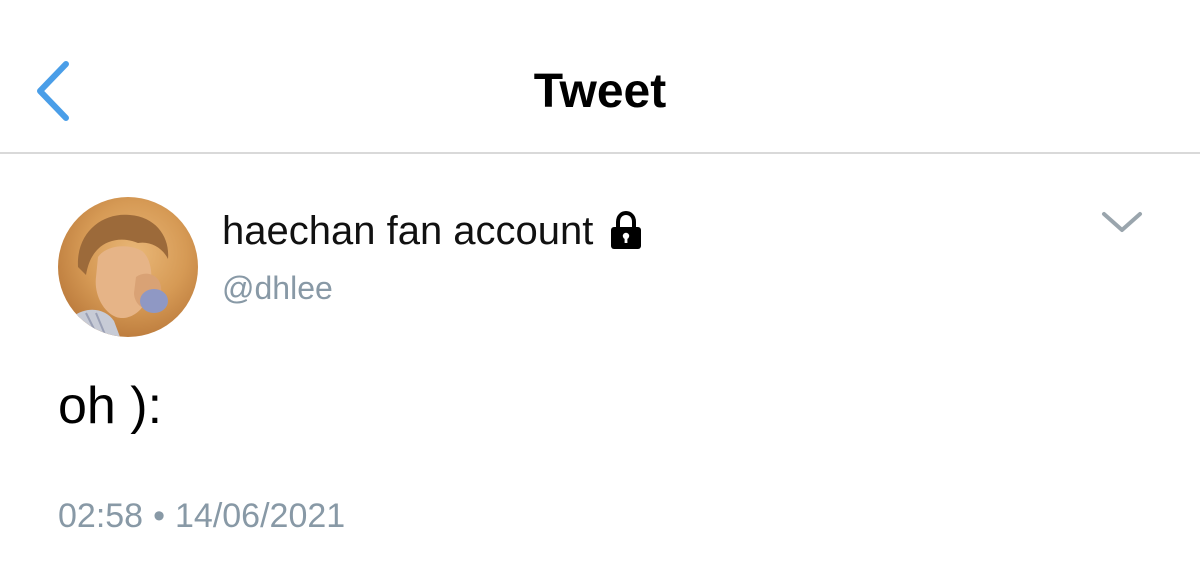  What do you see at coordinates (1122, 222) in the screenshot?
I see `chevron-down-icon` at bounding box center [1122, 222].